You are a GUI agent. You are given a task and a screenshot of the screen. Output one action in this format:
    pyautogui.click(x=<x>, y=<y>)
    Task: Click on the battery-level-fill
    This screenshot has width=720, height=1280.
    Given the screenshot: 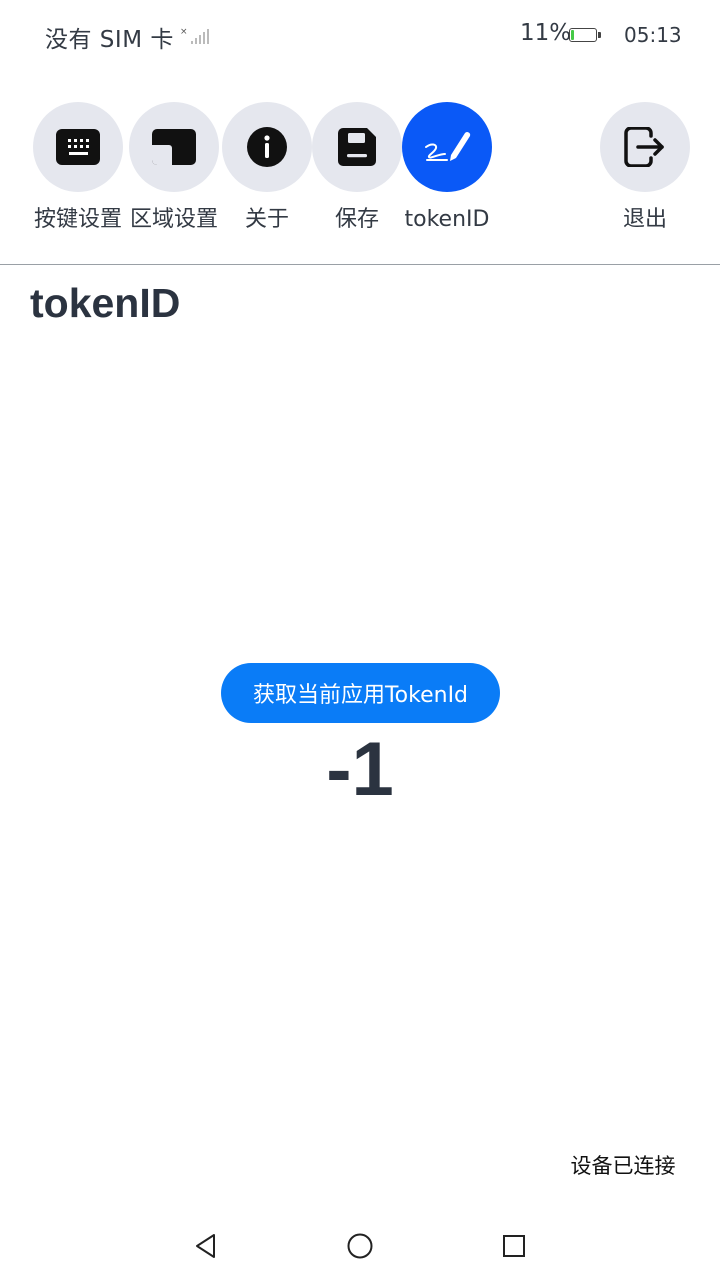 What is the action you would take?
    pyautogui.click(x=572, y=35)
    